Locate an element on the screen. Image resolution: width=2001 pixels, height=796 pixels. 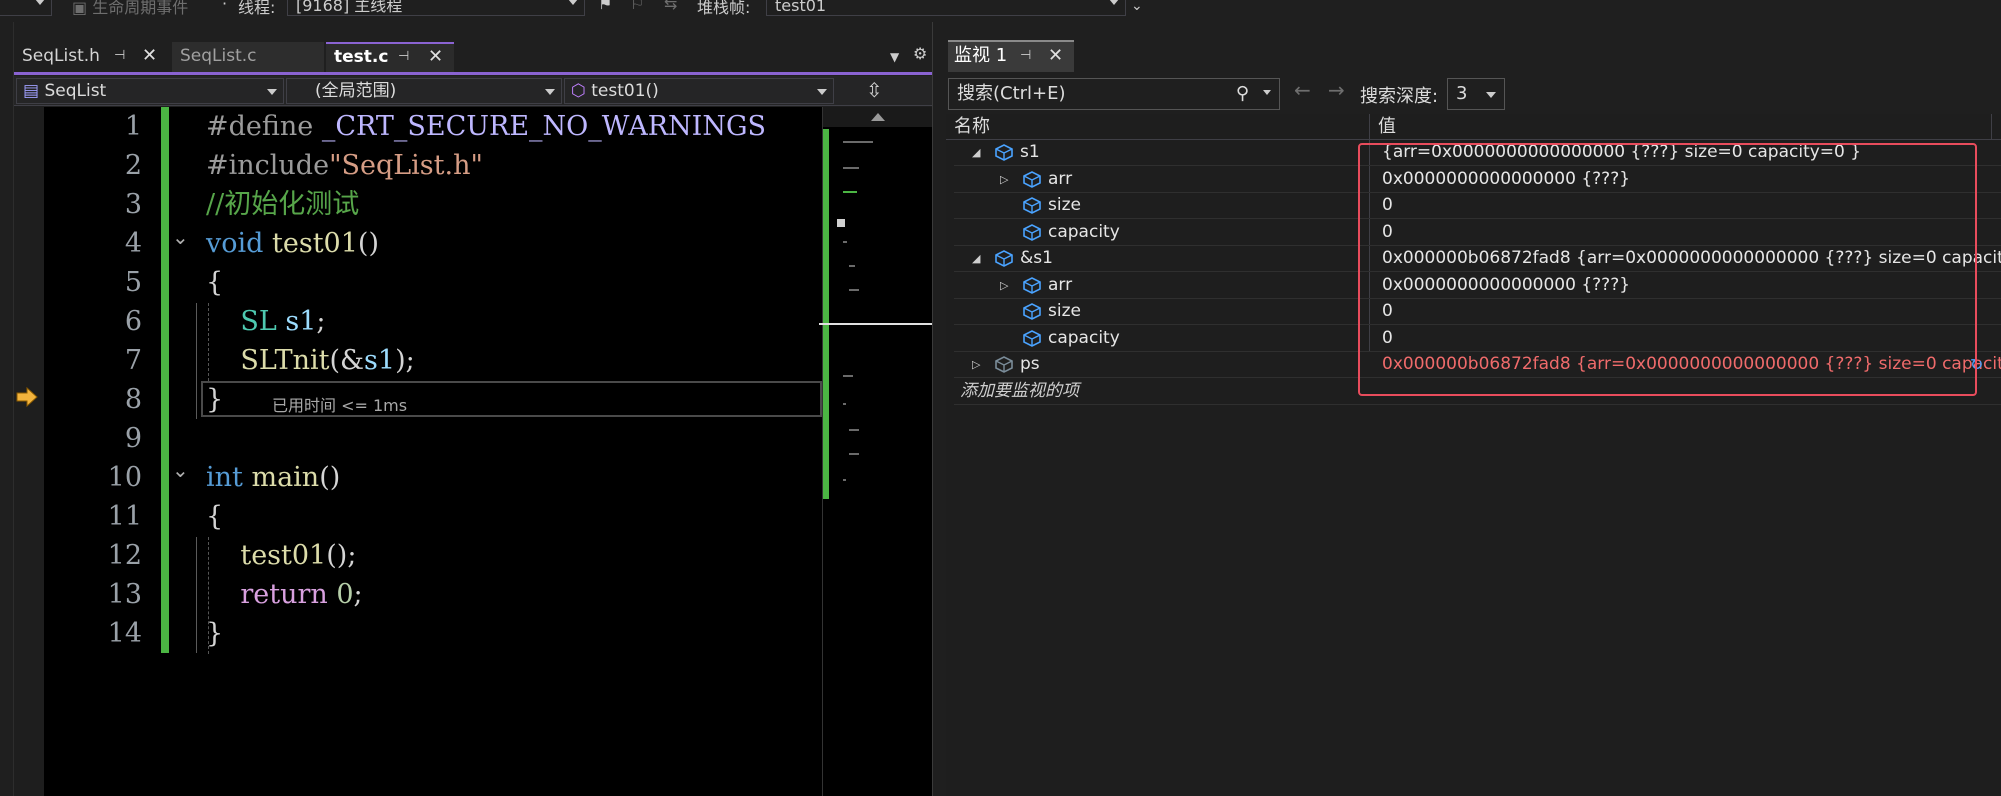
line-number: 2 is located at coordinates (133, 165).